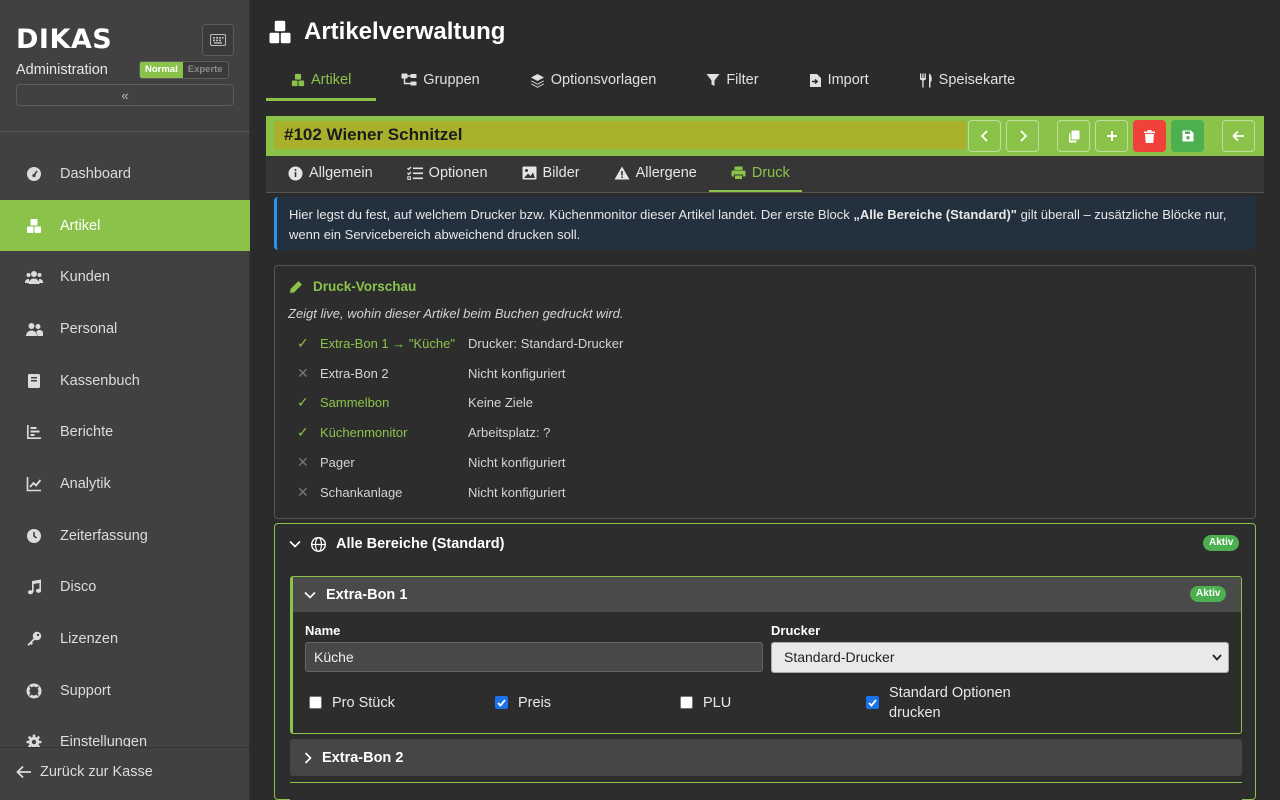  I want to click on collapse-sidebar-button: «, so click(125, 95).